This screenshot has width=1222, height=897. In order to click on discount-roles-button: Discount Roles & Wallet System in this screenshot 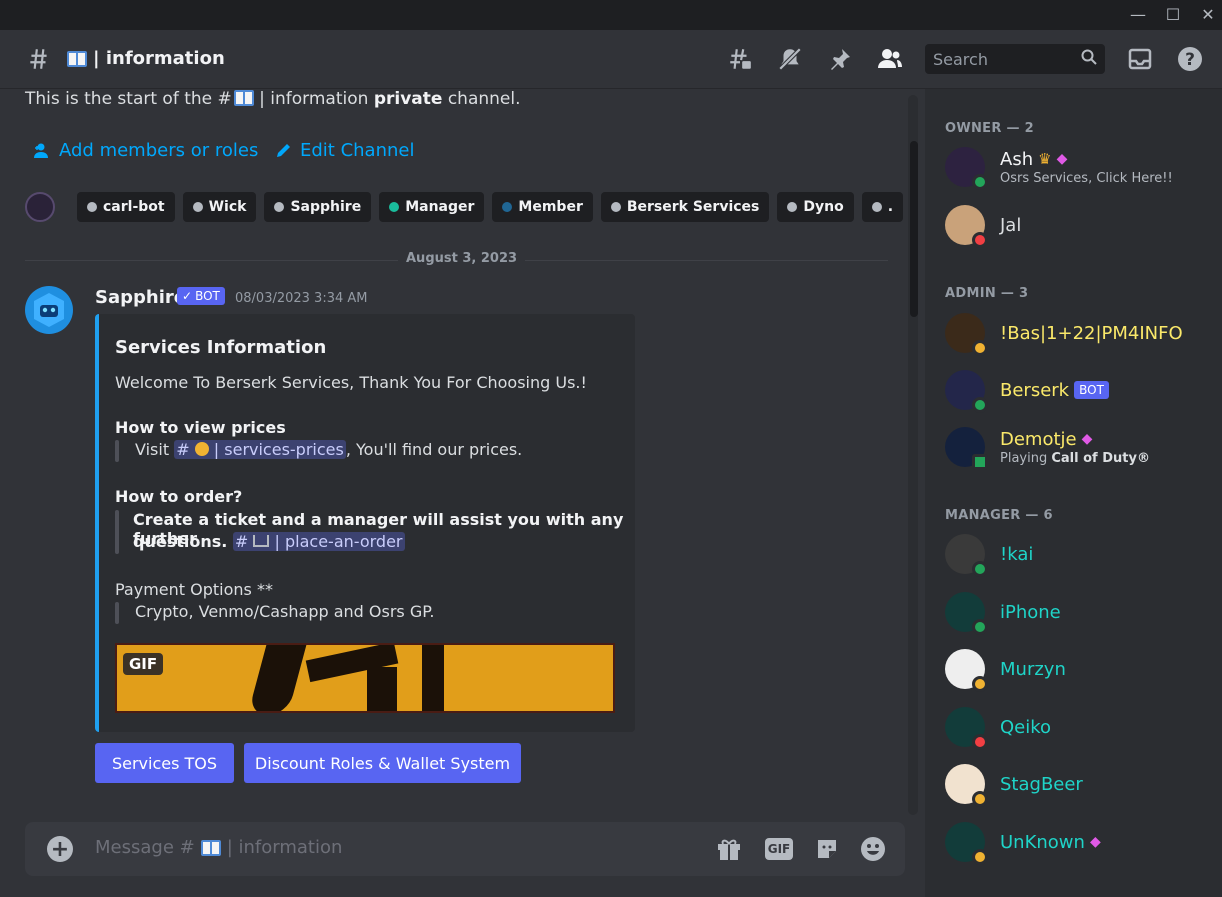, I will do `click(382, 763)`.